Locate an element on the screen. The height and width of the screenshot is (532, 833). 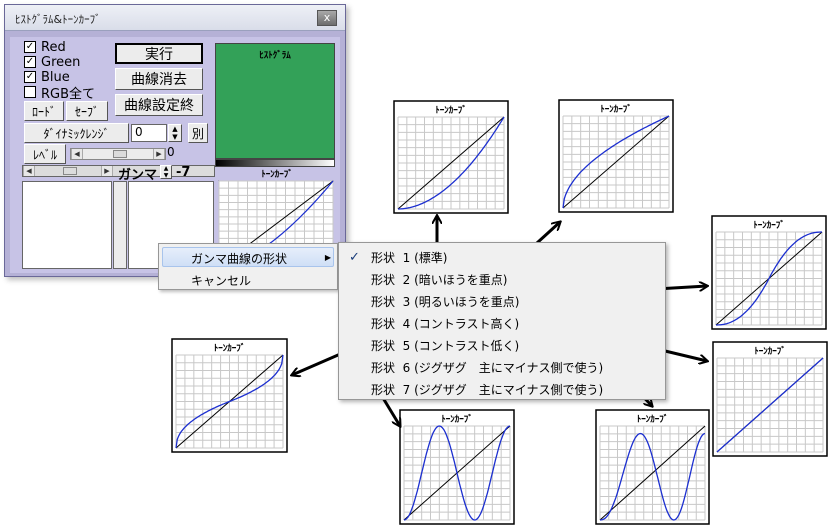
shape-6-prefix: 形状 is located at coordinates (383, 368).